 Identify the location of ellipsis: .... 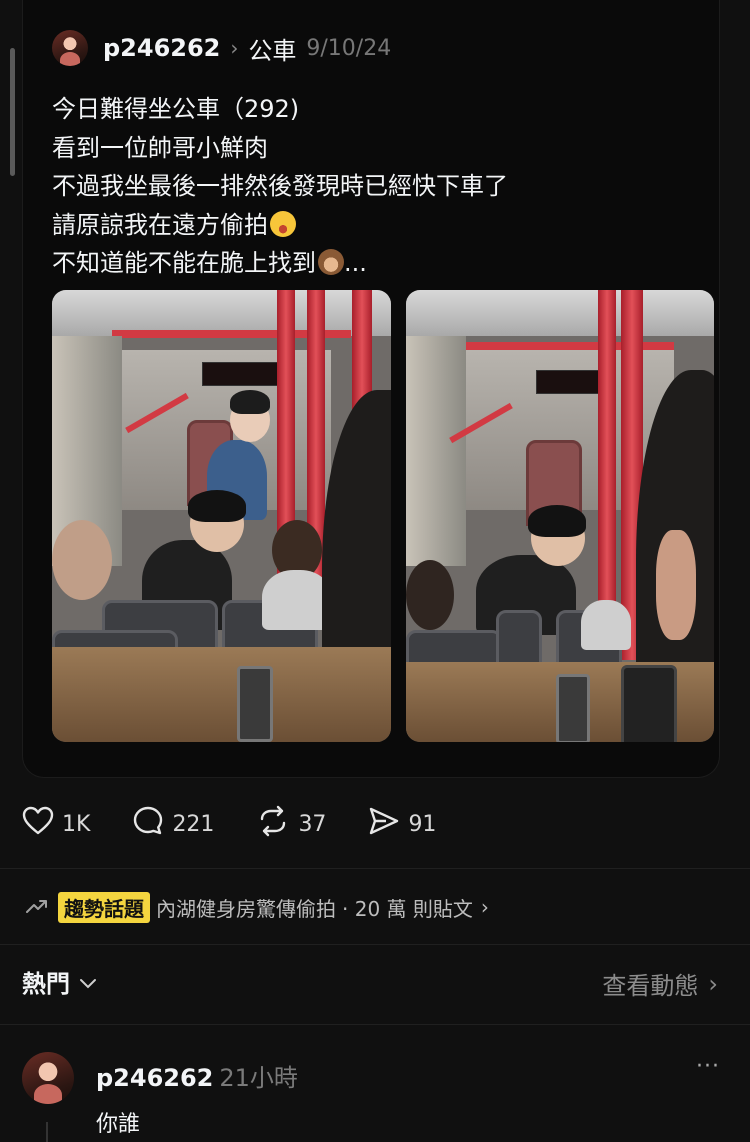
(355, 263).